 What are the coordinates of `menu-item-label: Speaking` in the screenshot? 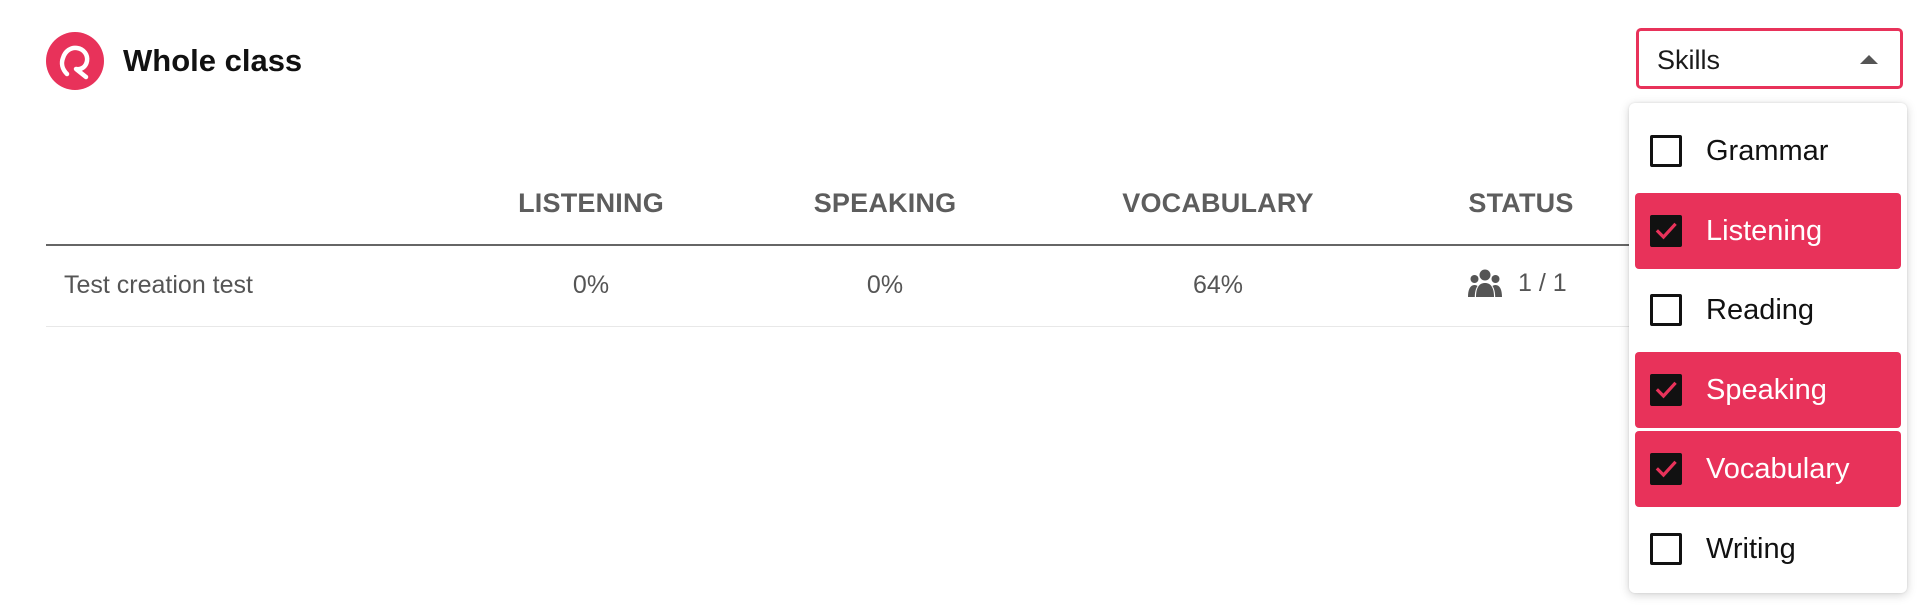 It's located at (1766, 389).